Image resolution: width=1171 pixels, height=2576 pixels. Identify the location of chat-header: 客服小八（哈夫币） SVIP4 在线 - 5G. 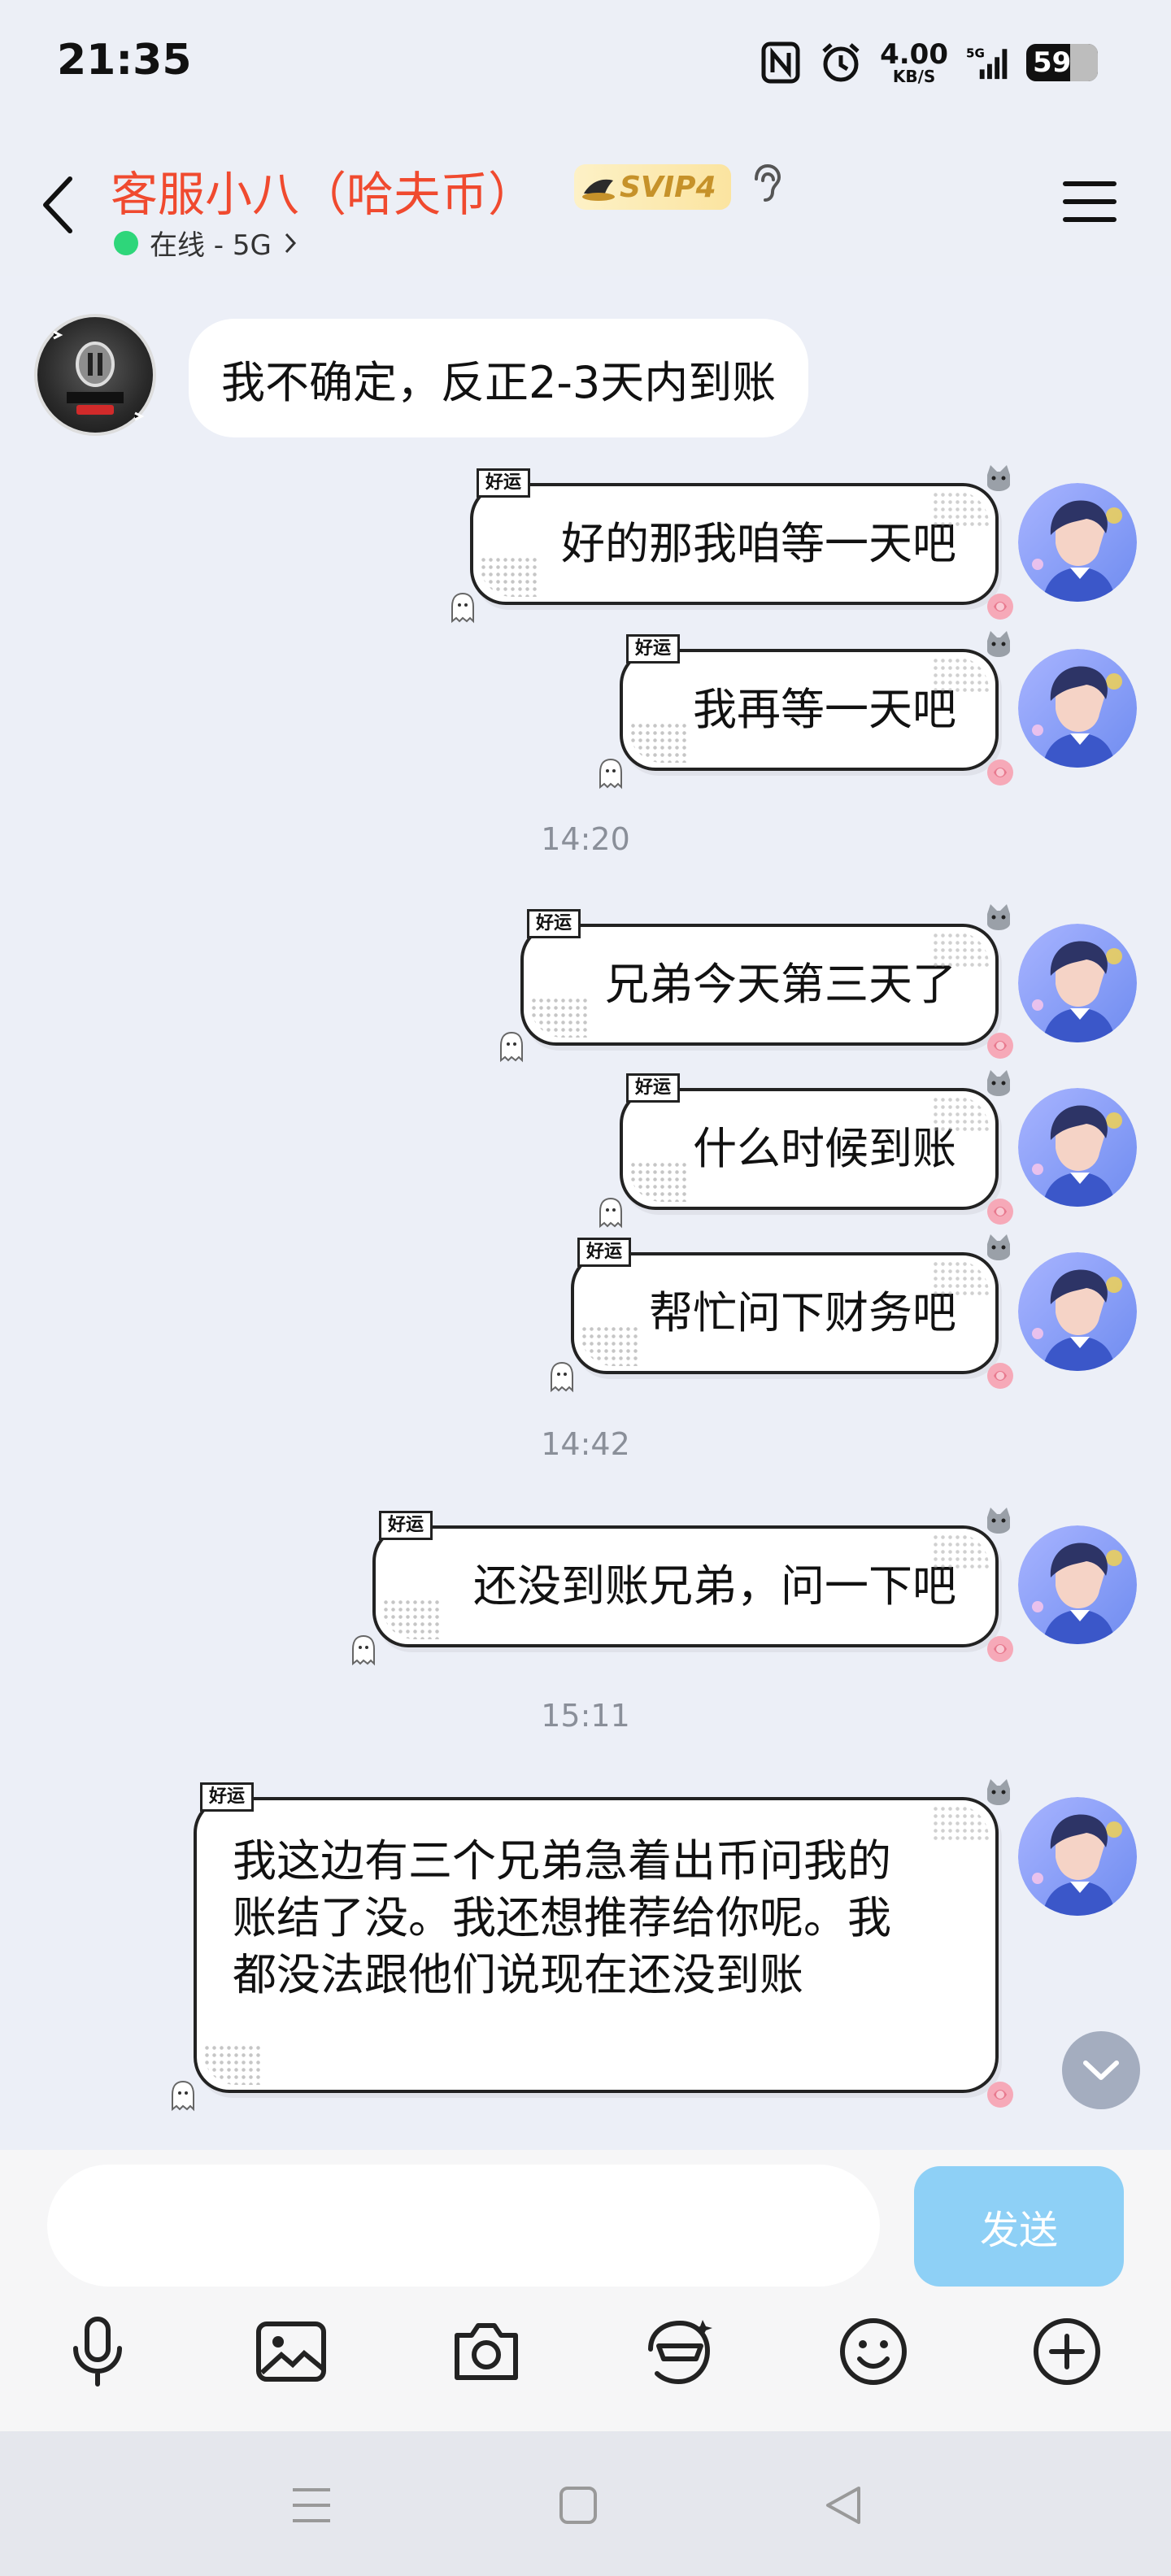
(585, 199).